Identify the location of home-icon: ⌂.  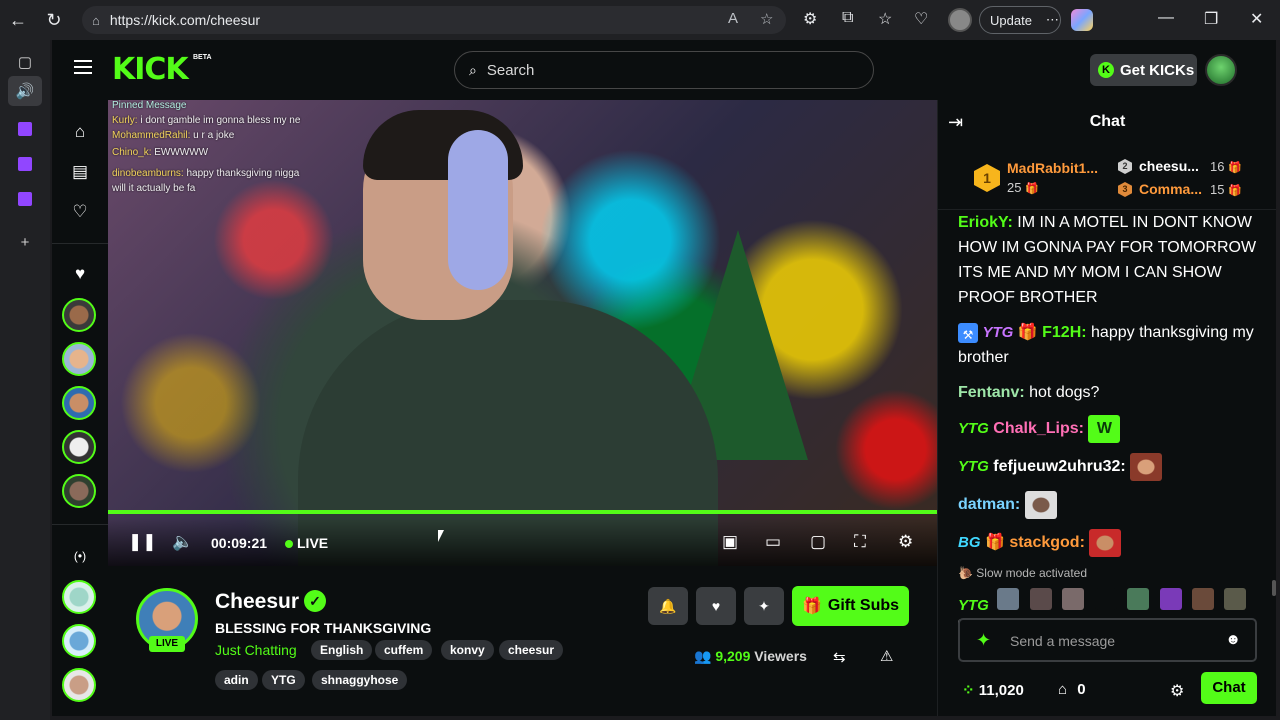
(80, 132).